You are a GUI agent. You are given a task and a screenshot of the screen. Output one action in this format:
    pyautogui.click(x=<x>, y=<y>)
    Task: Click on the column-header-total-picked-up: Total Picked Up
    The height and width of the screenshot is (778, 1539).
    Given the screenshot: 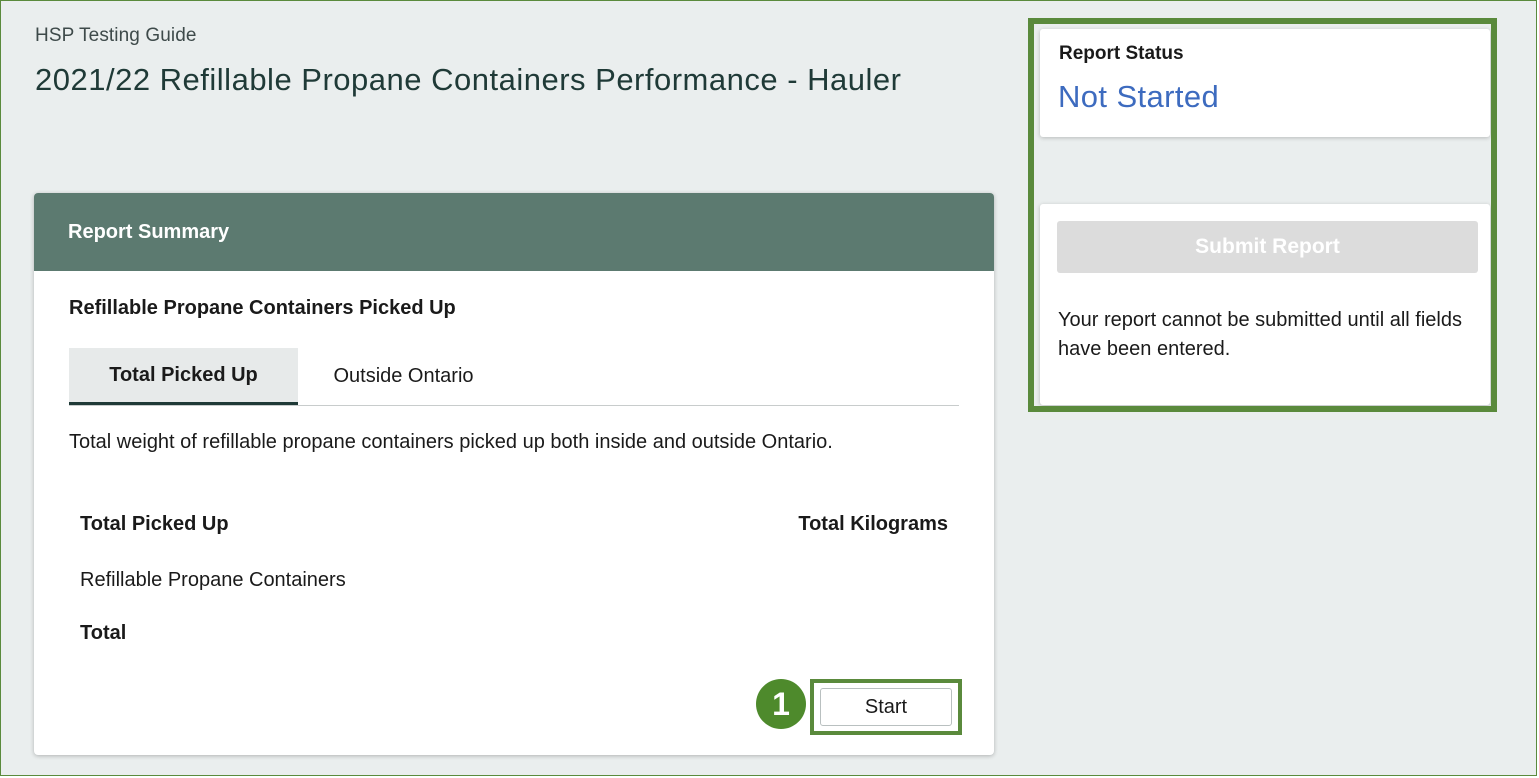 What is the action you would take?
    pyautogui.click(x=154, y=524)
    